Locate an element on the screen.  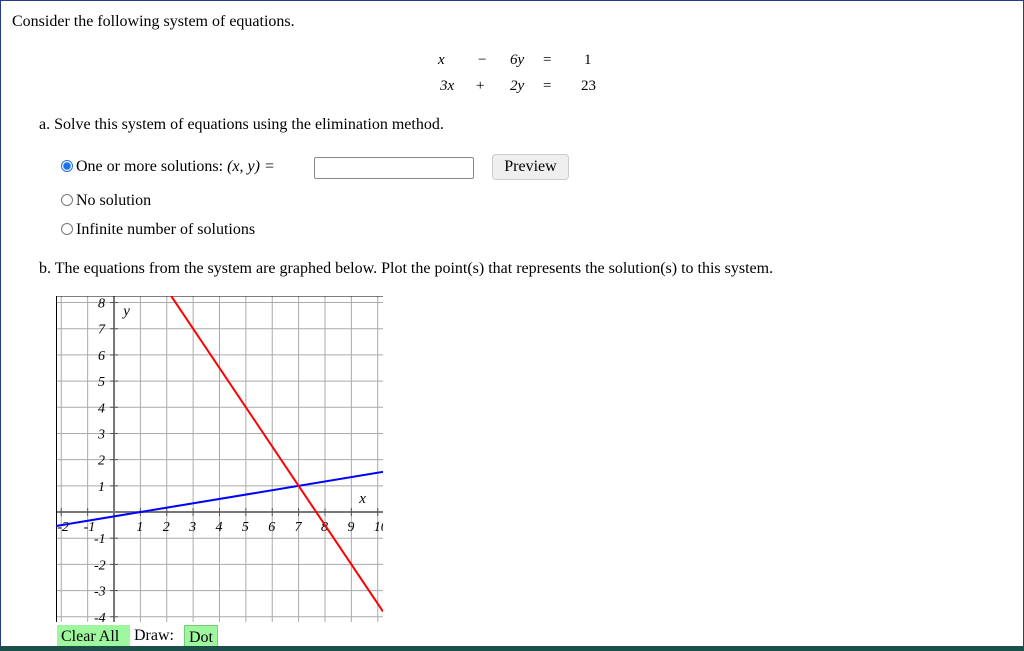
eq1-equals: = is located at coordinates (547, 60).